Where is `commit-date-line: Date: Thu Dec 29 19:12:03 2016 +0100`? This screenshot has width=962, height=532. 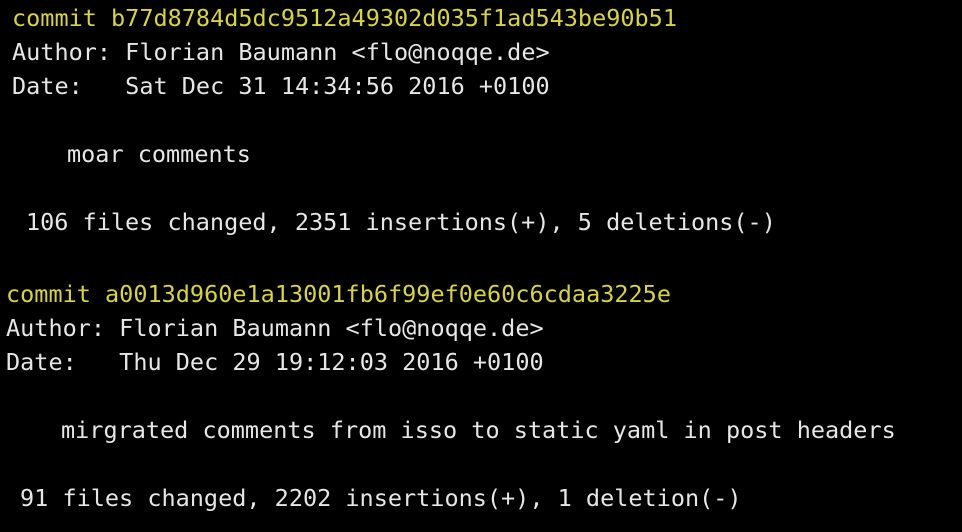
commit-date-line: Date: Thu Dec 29 19:12:03 2016 +0100 is located at coordinates (275, 362).